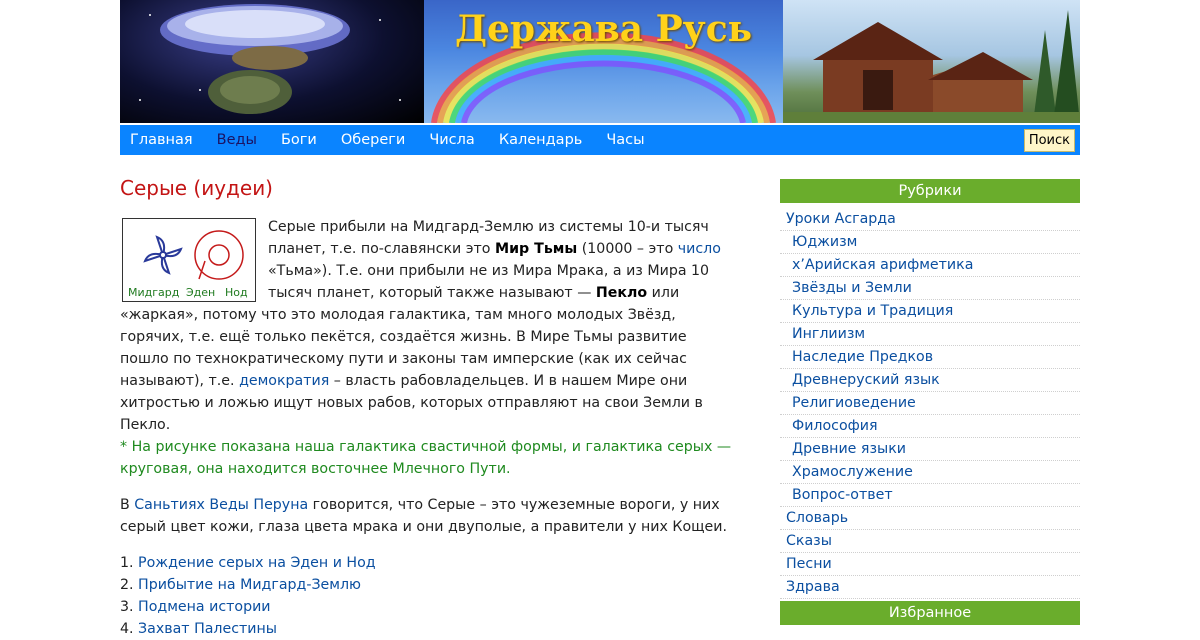 The image size is (1200, 640). Describe the element at coordinates (930, 265) in the screenshot. I see `sidebar-item-arithmetic: х’Арийская арифметика` at that location.